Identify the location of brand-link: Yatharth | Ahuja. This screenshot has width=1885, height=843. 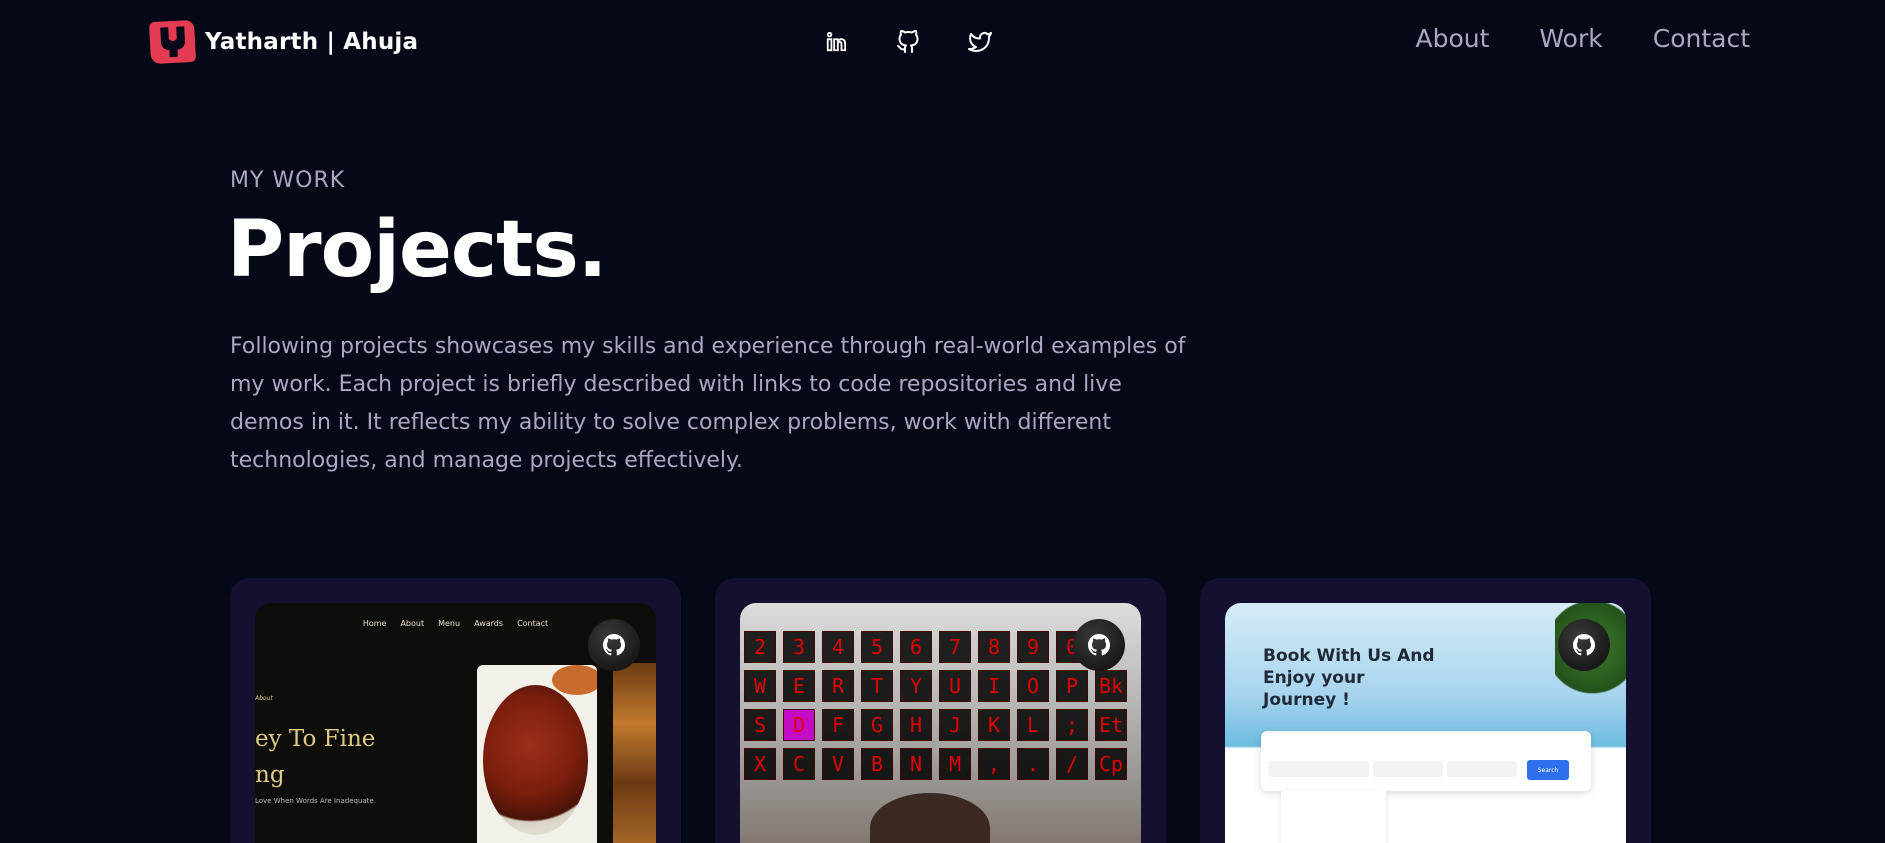
(283, 42).